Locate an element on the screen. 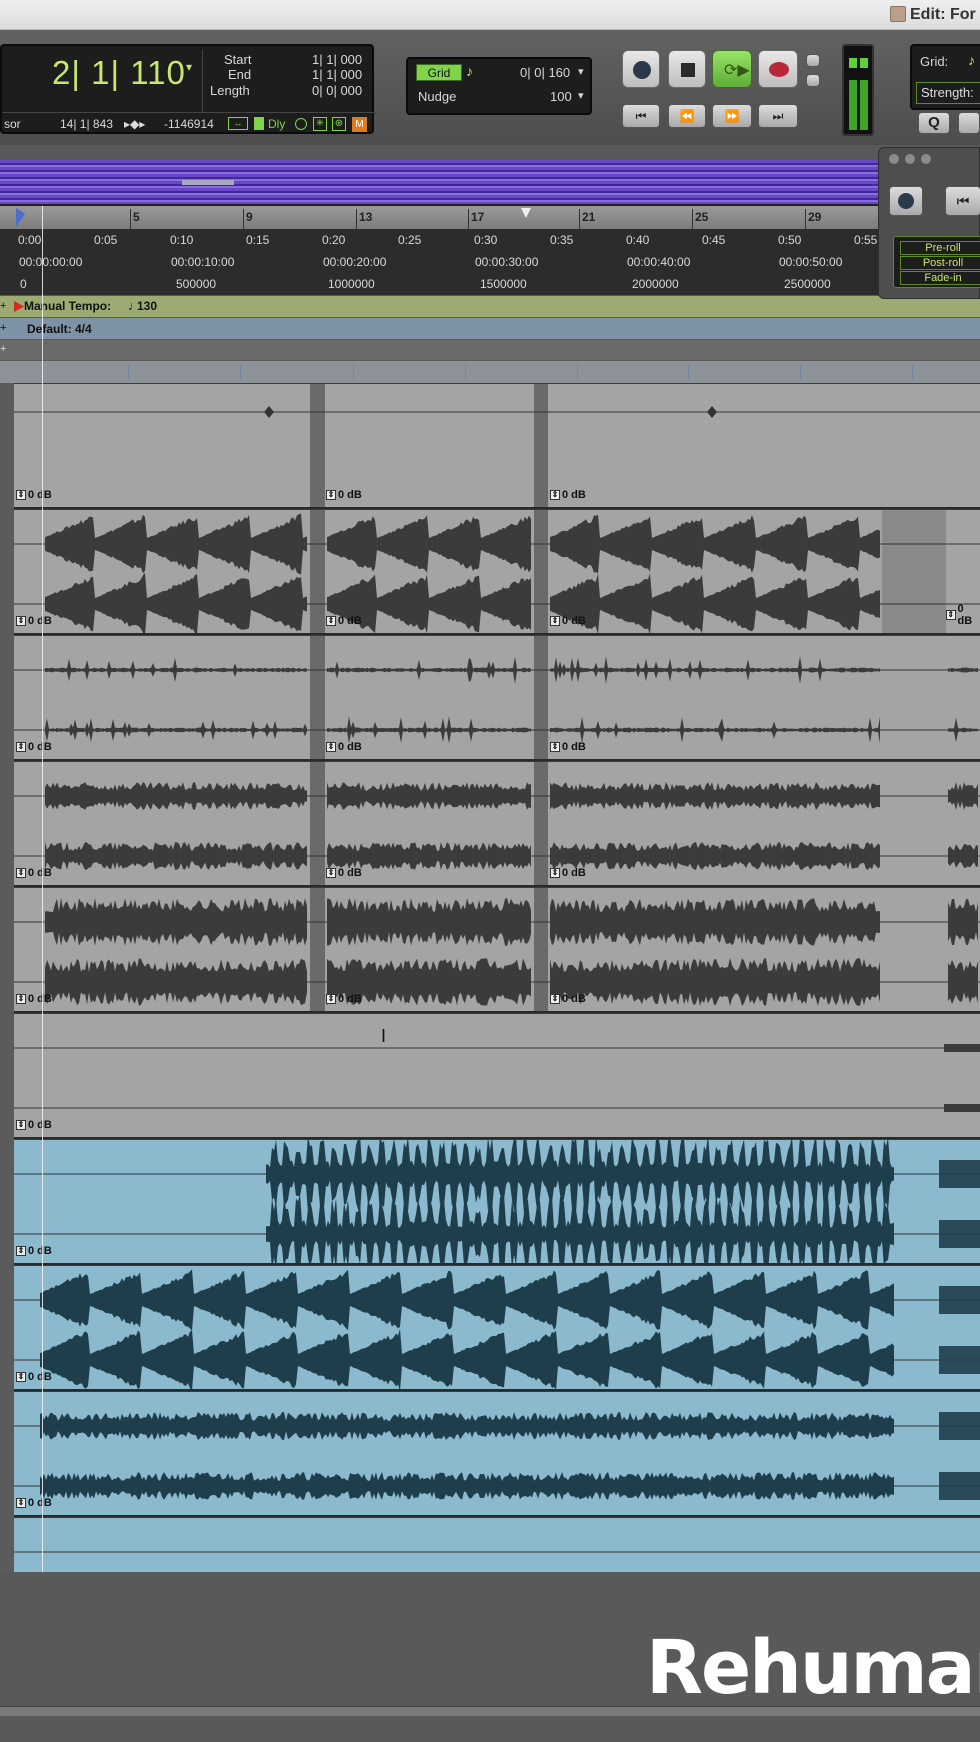 The height and width of the screenshot is (1742, 980). selection-end-marker is located at coordinates (526, 213).